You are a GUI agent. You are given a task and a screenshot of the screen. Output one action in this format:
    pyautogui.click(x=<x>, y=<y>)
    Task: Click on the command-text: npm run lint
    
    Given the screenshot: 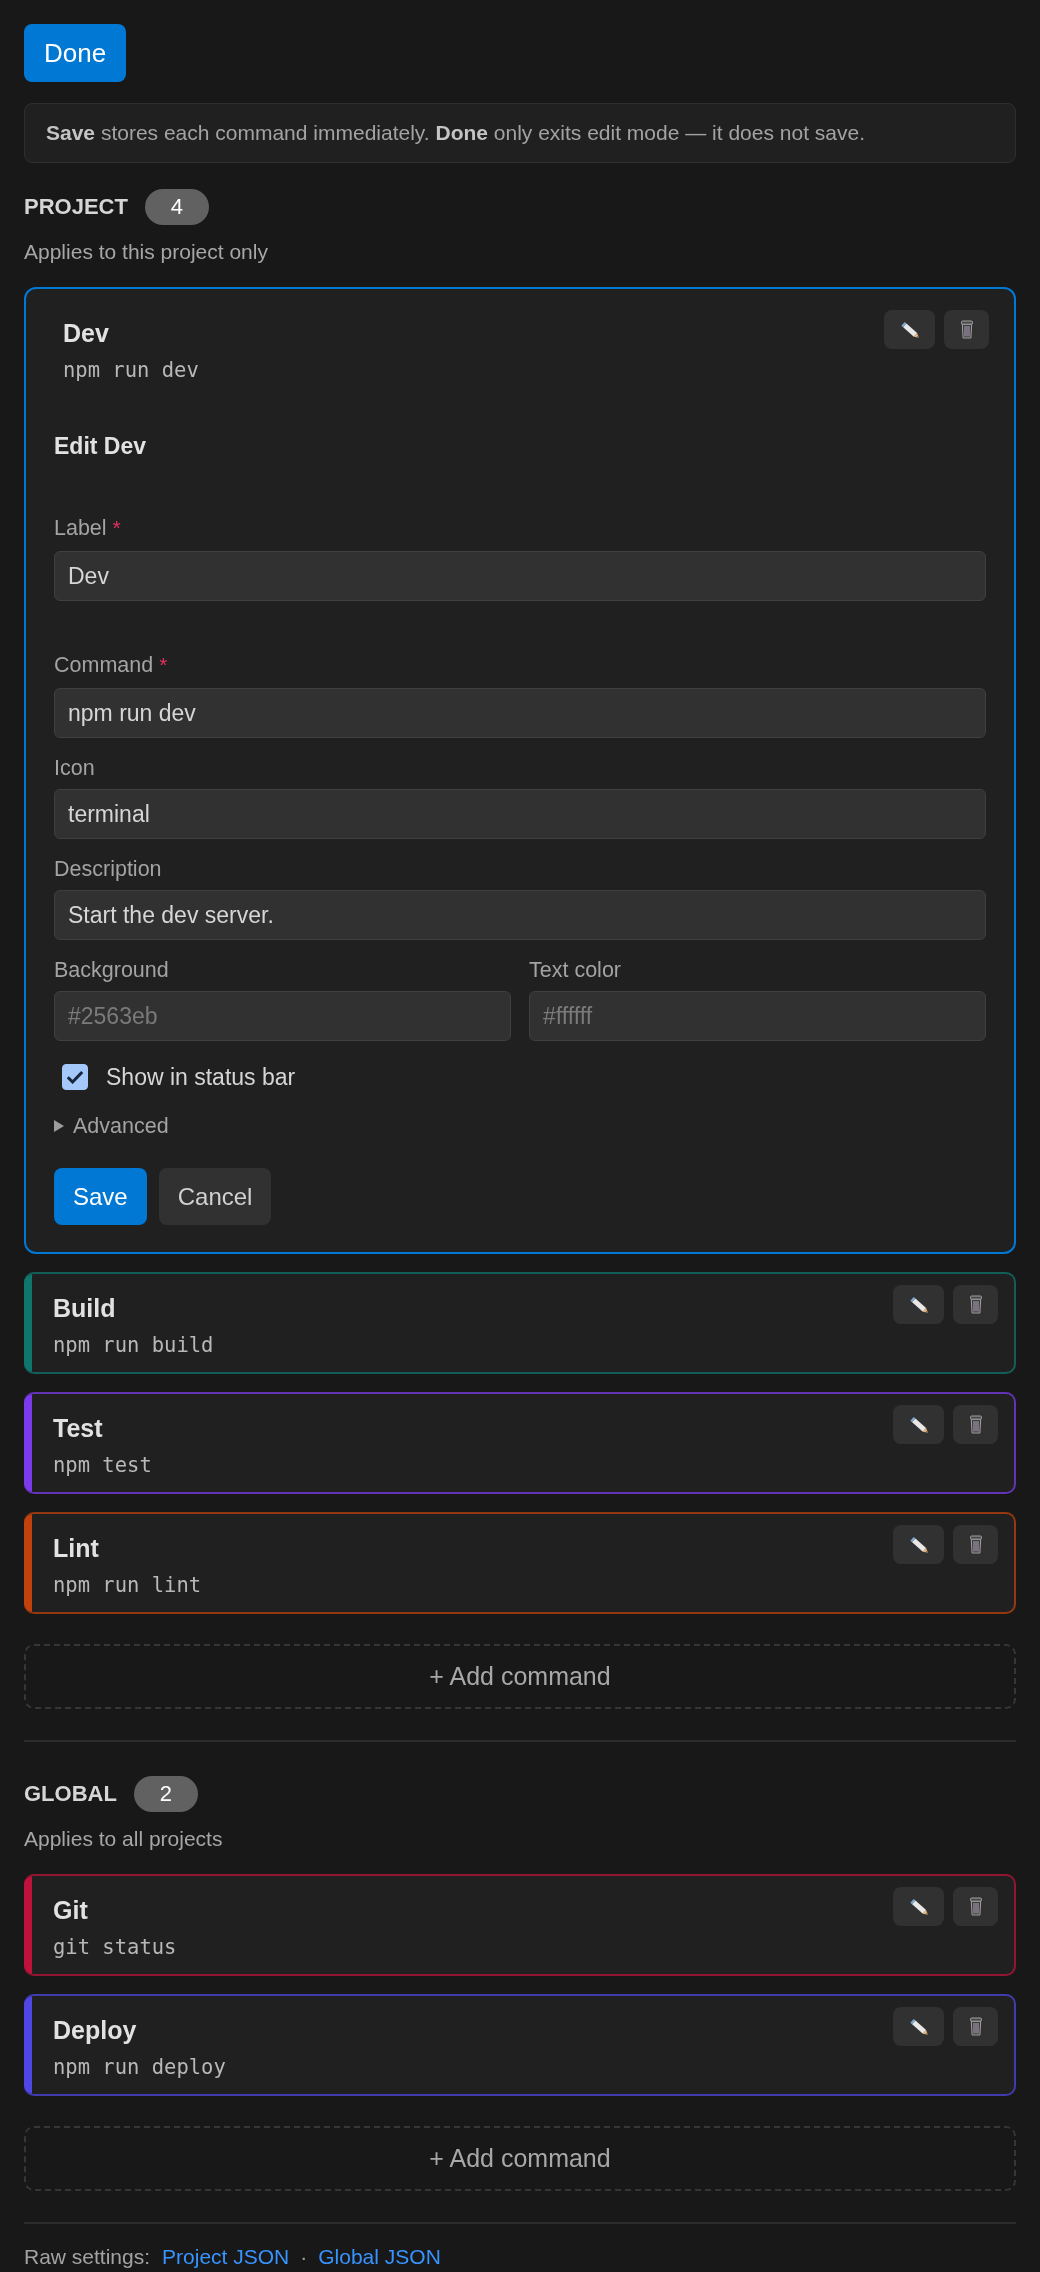 What is the action you would take?
    pyautogui.click(x=127, y=1585)
    